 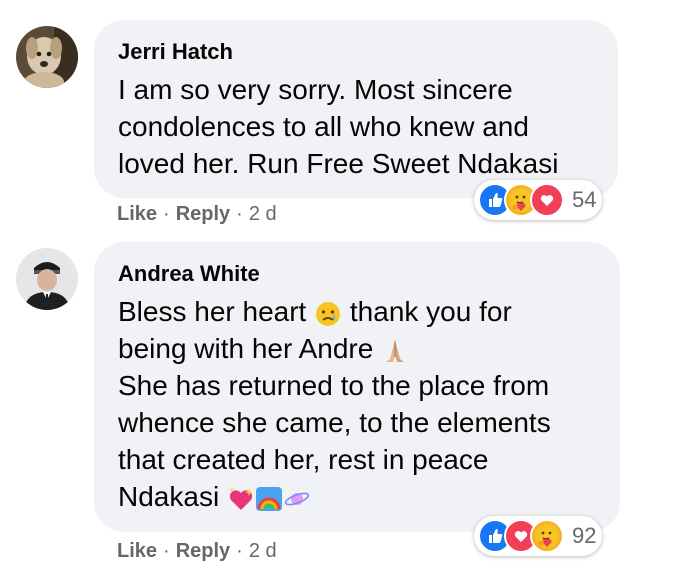 What do you see at coordinates (297, 499) in the screenshot?
I see `ringed-planet-emoji` at bounding box center [297, 499].